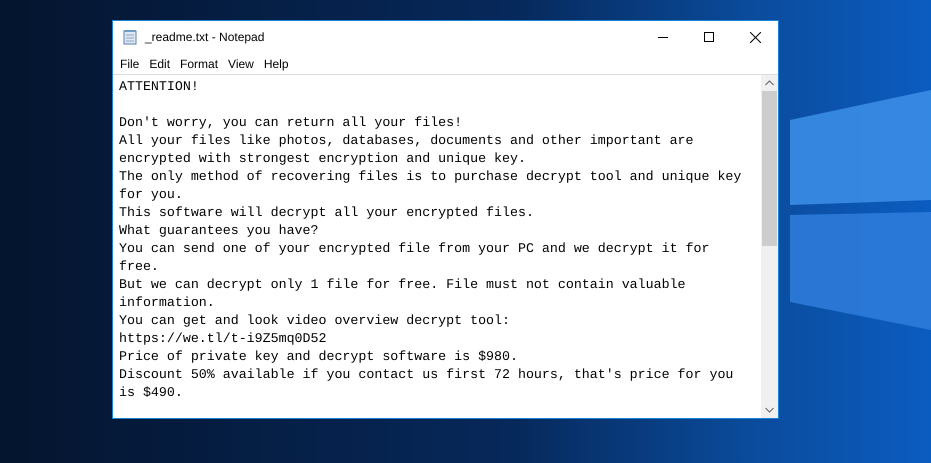 This screenshot has height=463, width=931. I want to click on menu-item: Help, so click(276, 63).